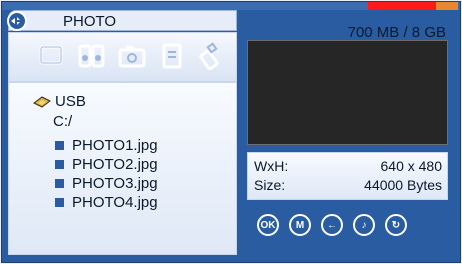 Image resolution: width=462 pixels, height=264 pixels. What do you see at coordinates (403, 185) in the screenshot?
I see `filesize-value: 44000 Bytes` at bounding box center [403, 185].